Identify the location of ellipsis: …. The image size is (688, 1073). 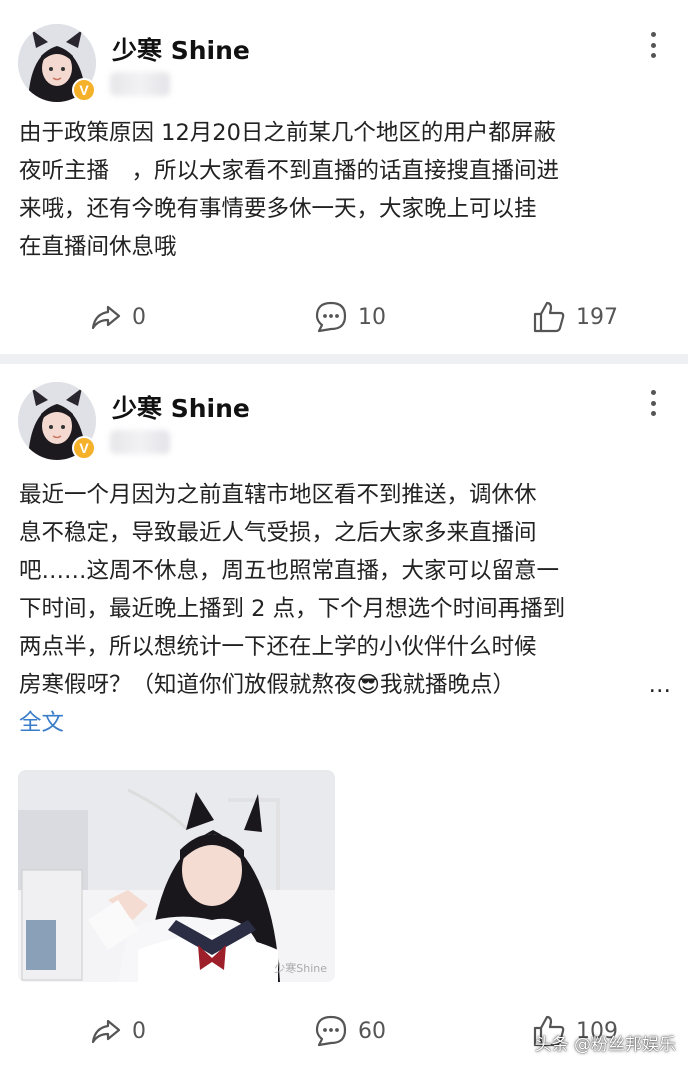
(660, 685).